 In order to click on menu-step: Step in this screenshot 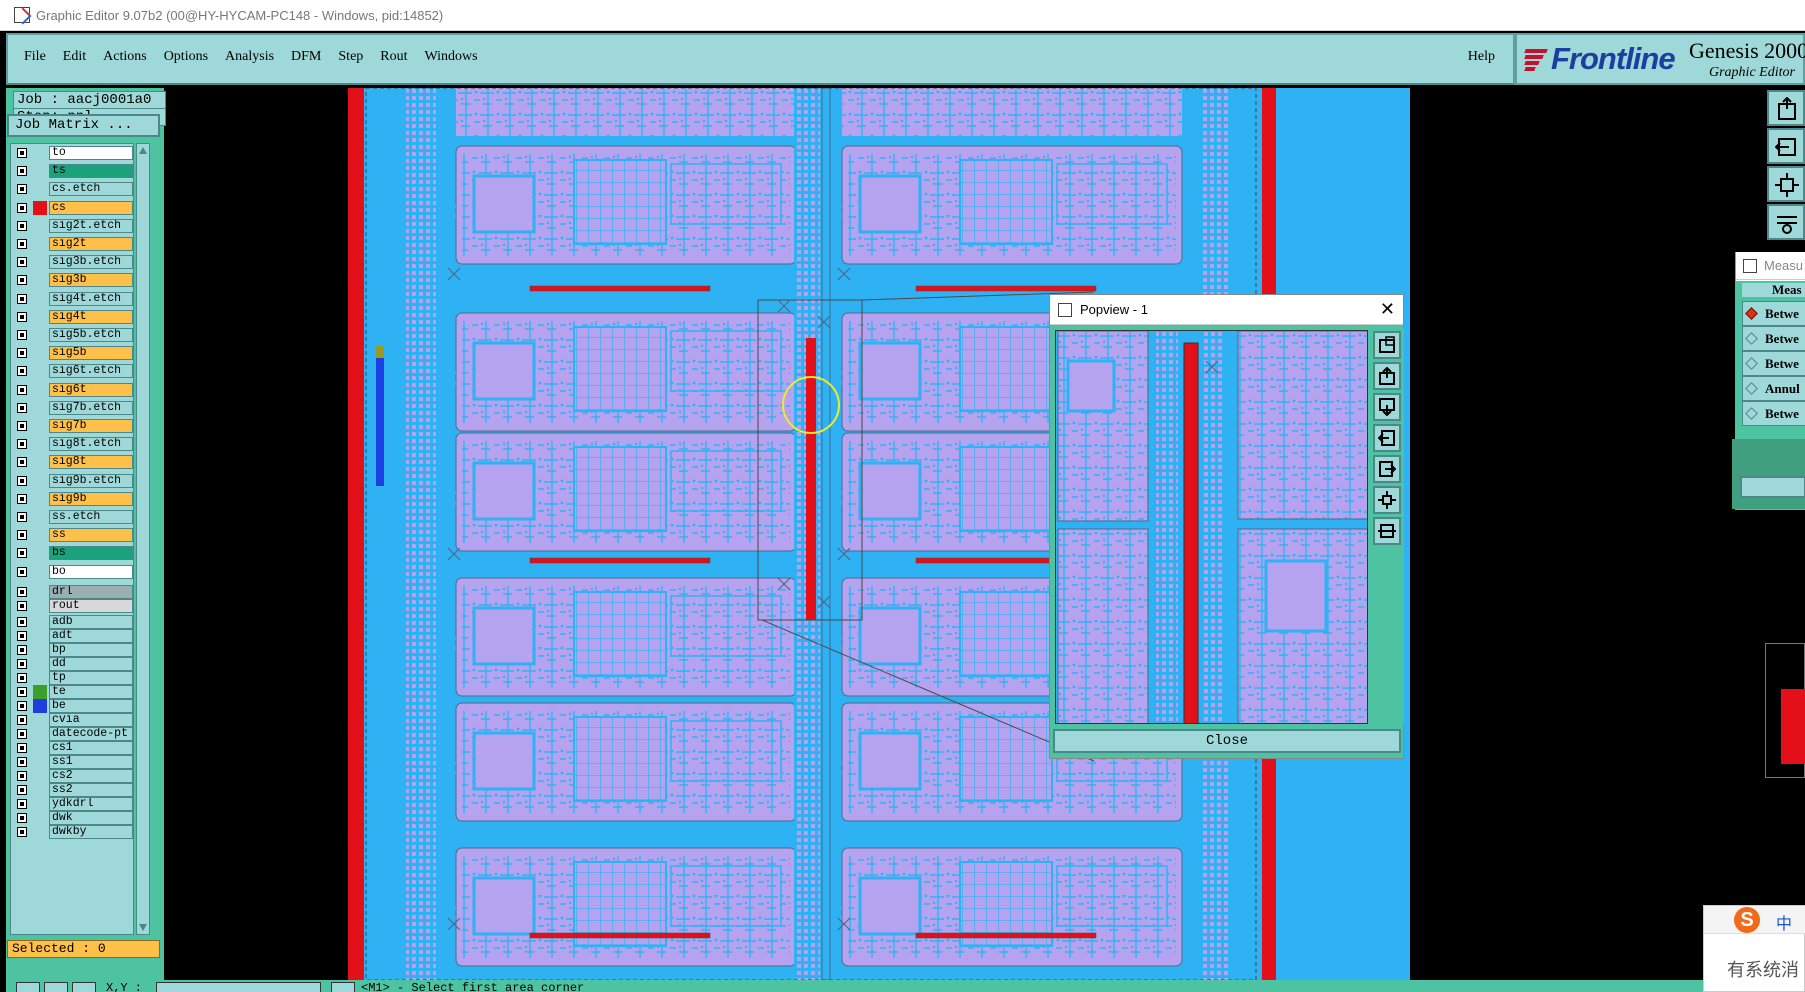, I will do `click(350, 57)`.